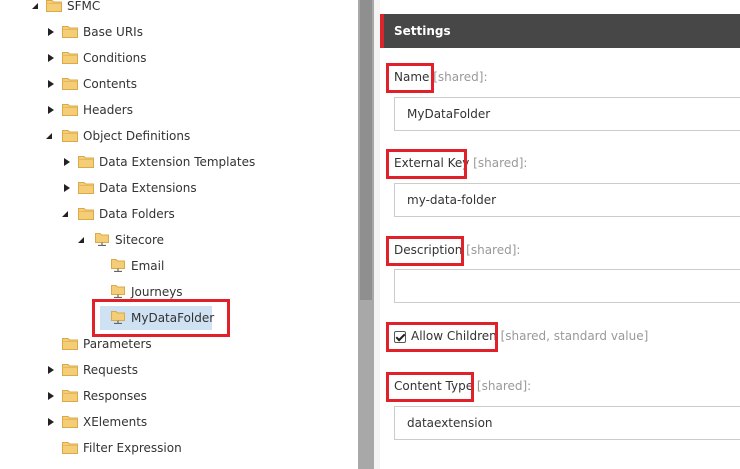 The width and height of the screenshot is (740, 469). I want to click on tree-item-label: Data Extensions, so click(148, 188).